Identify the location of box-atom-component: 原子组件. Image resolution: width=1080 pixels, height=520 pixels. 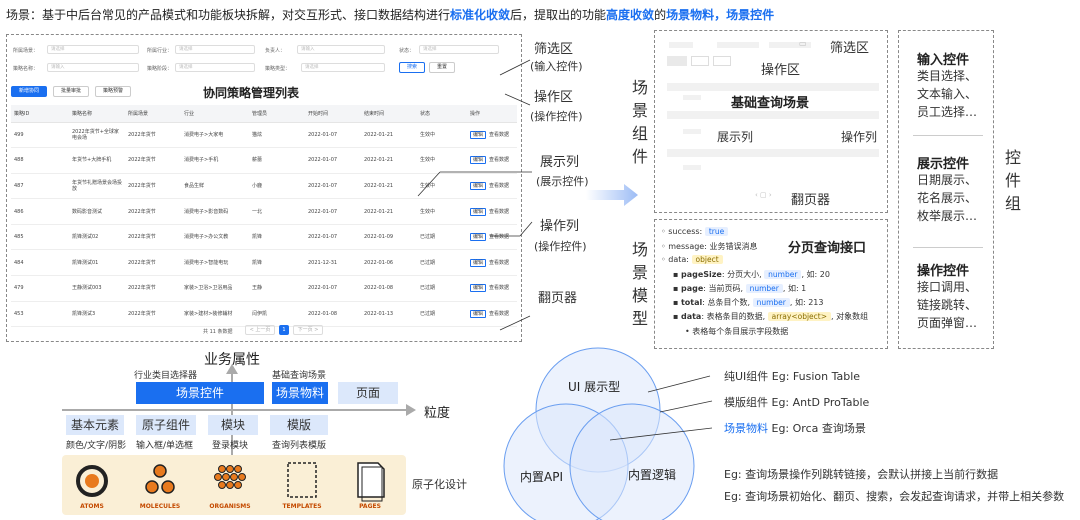
(166, 425).